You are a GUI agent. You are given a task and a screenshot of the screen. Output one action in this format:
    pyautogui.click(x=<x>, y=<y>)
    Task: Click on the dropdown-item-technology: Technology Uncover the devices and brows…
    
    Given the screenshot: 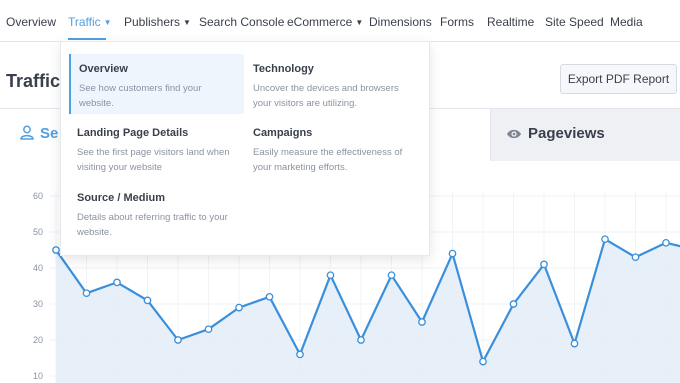 What is the action you would take?
    pyautogui.click(x=332, y=84)
    